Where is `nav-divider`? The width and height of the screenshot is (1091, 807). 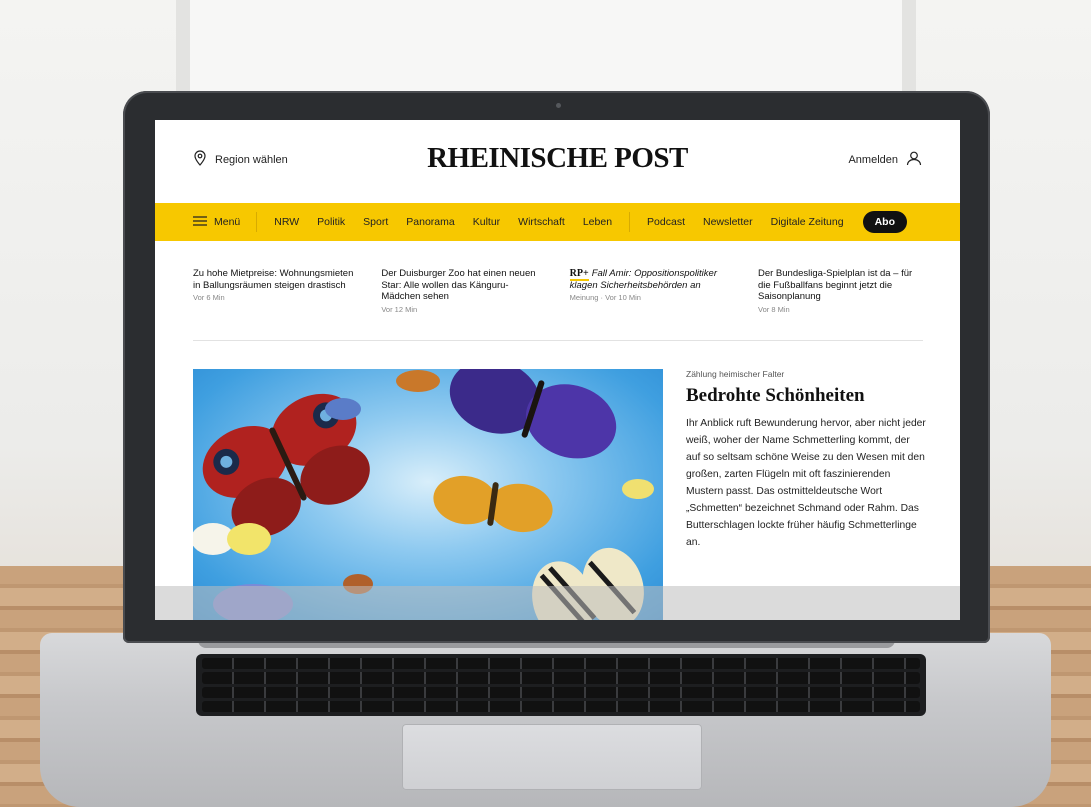
nav-divider is located at coordinates (630, 222).